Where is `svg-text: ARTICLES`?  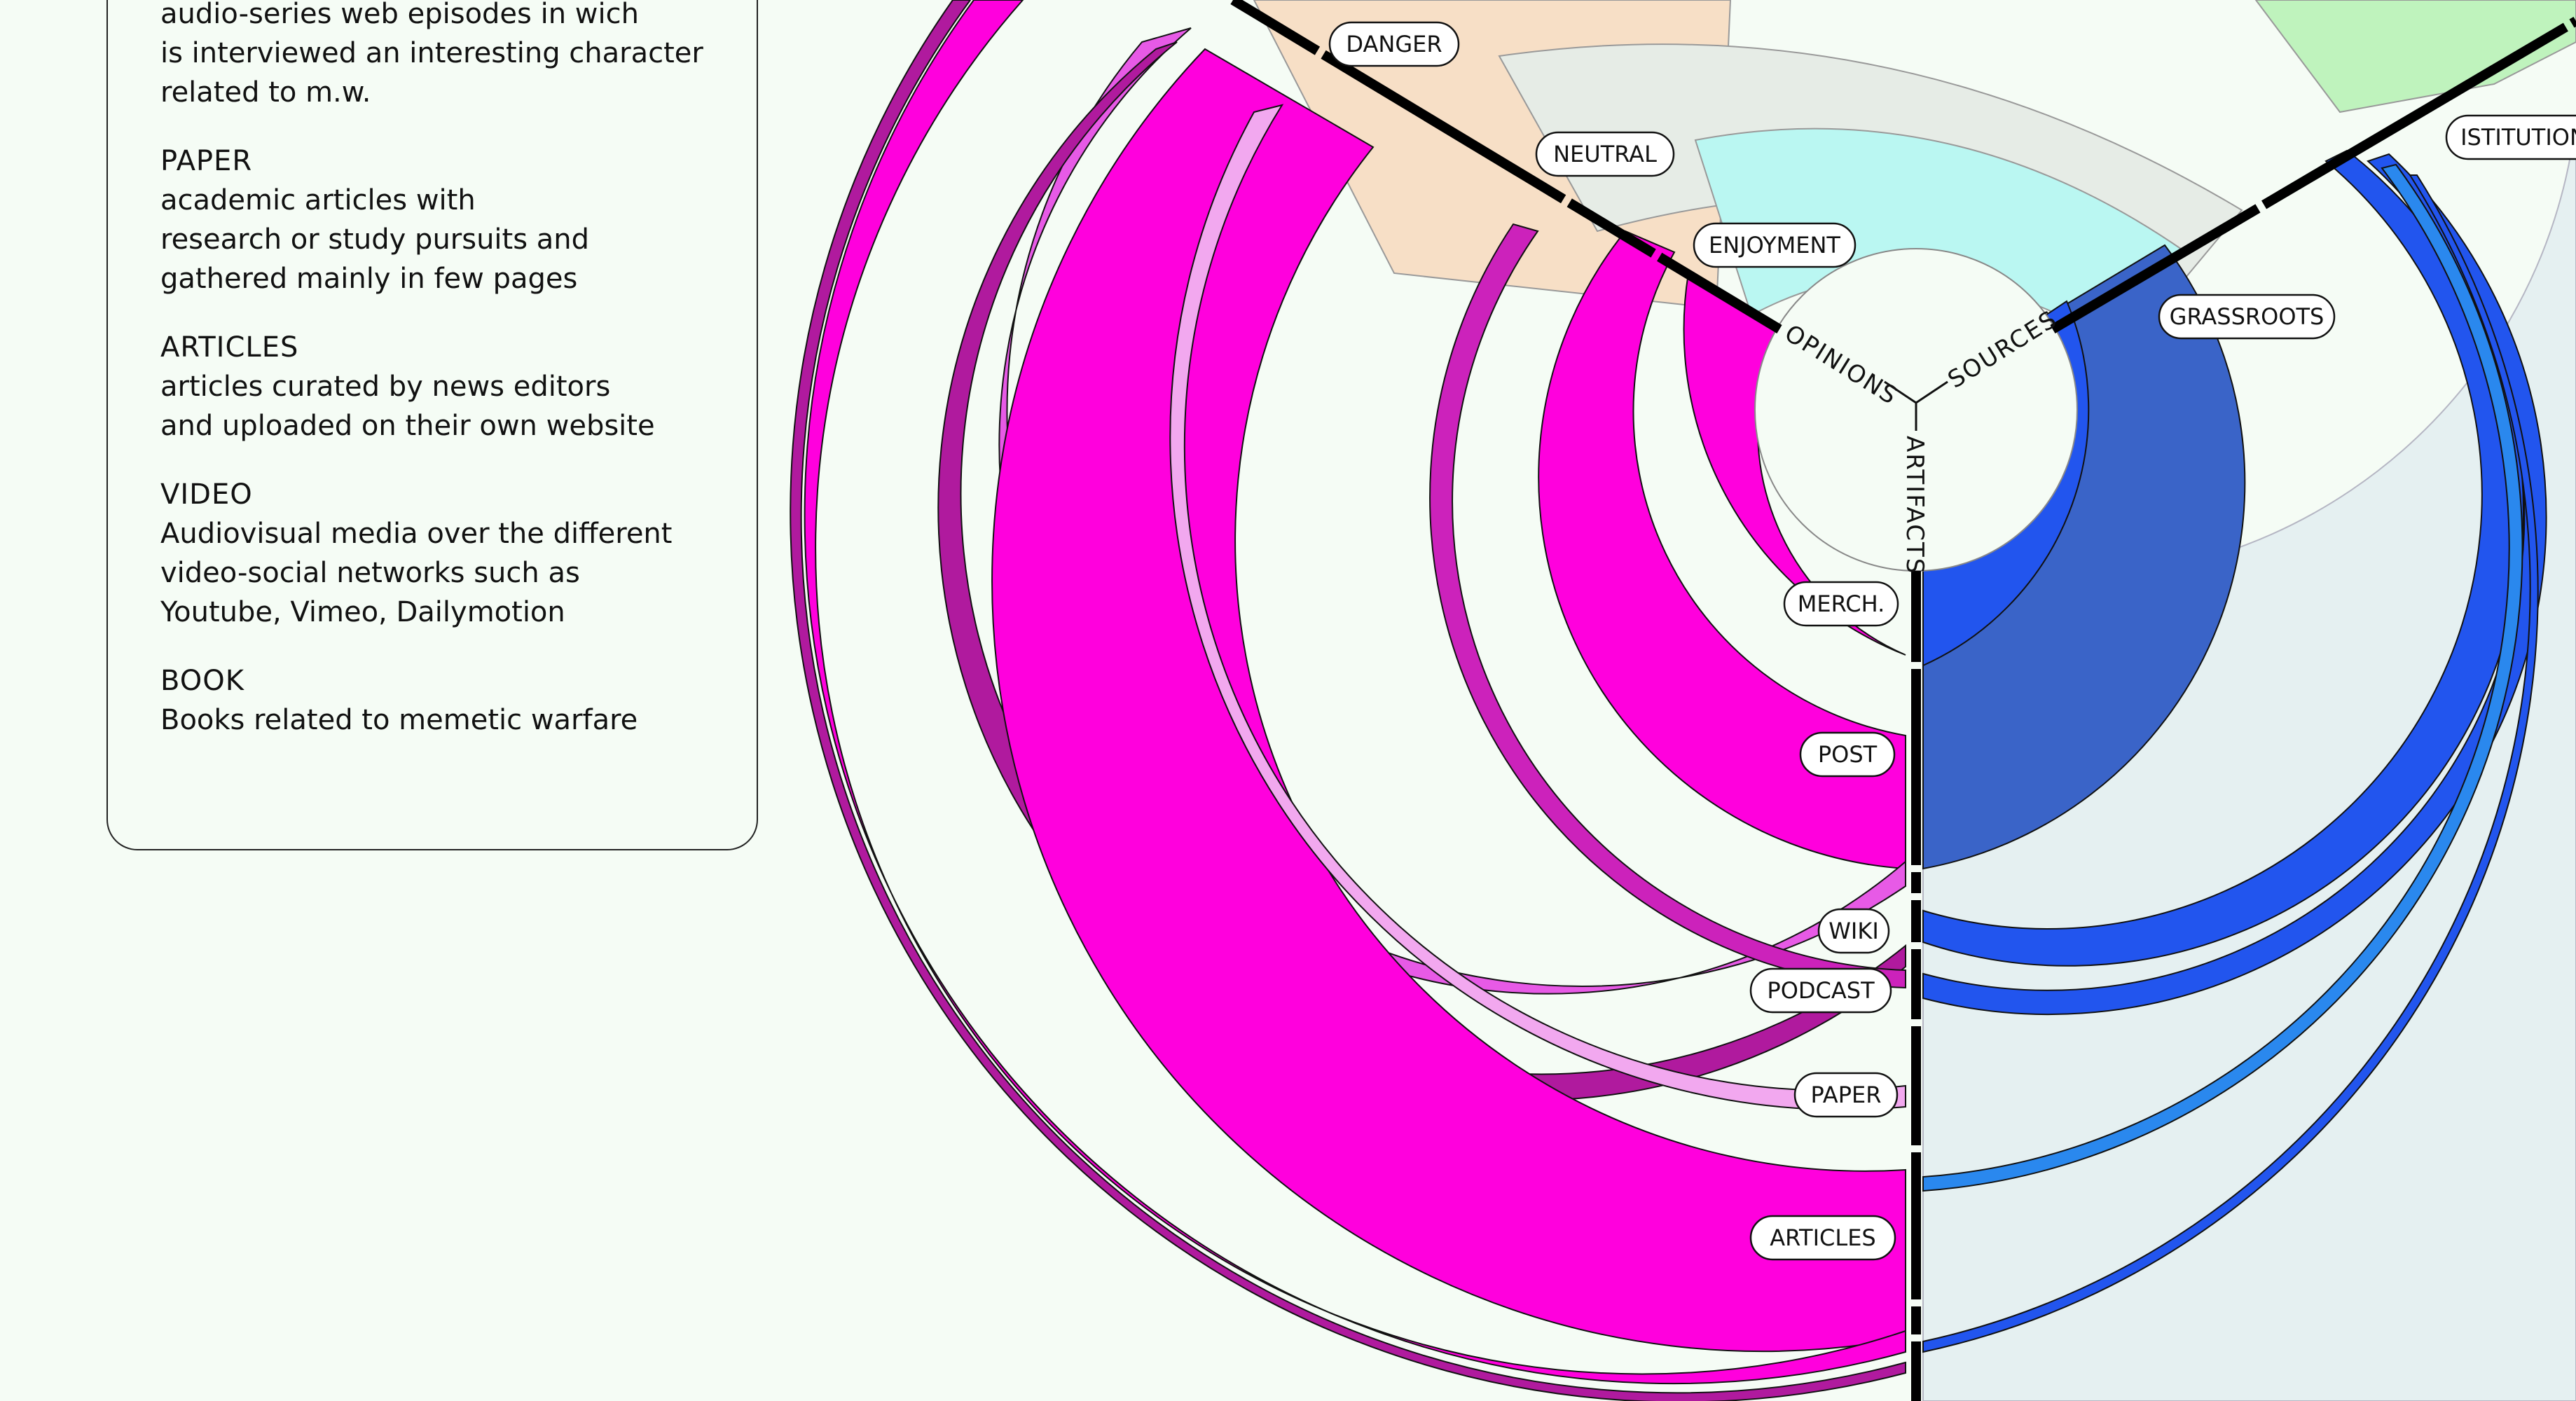 svg-text: ARTICLES is located at coordinates (1822, 1237).